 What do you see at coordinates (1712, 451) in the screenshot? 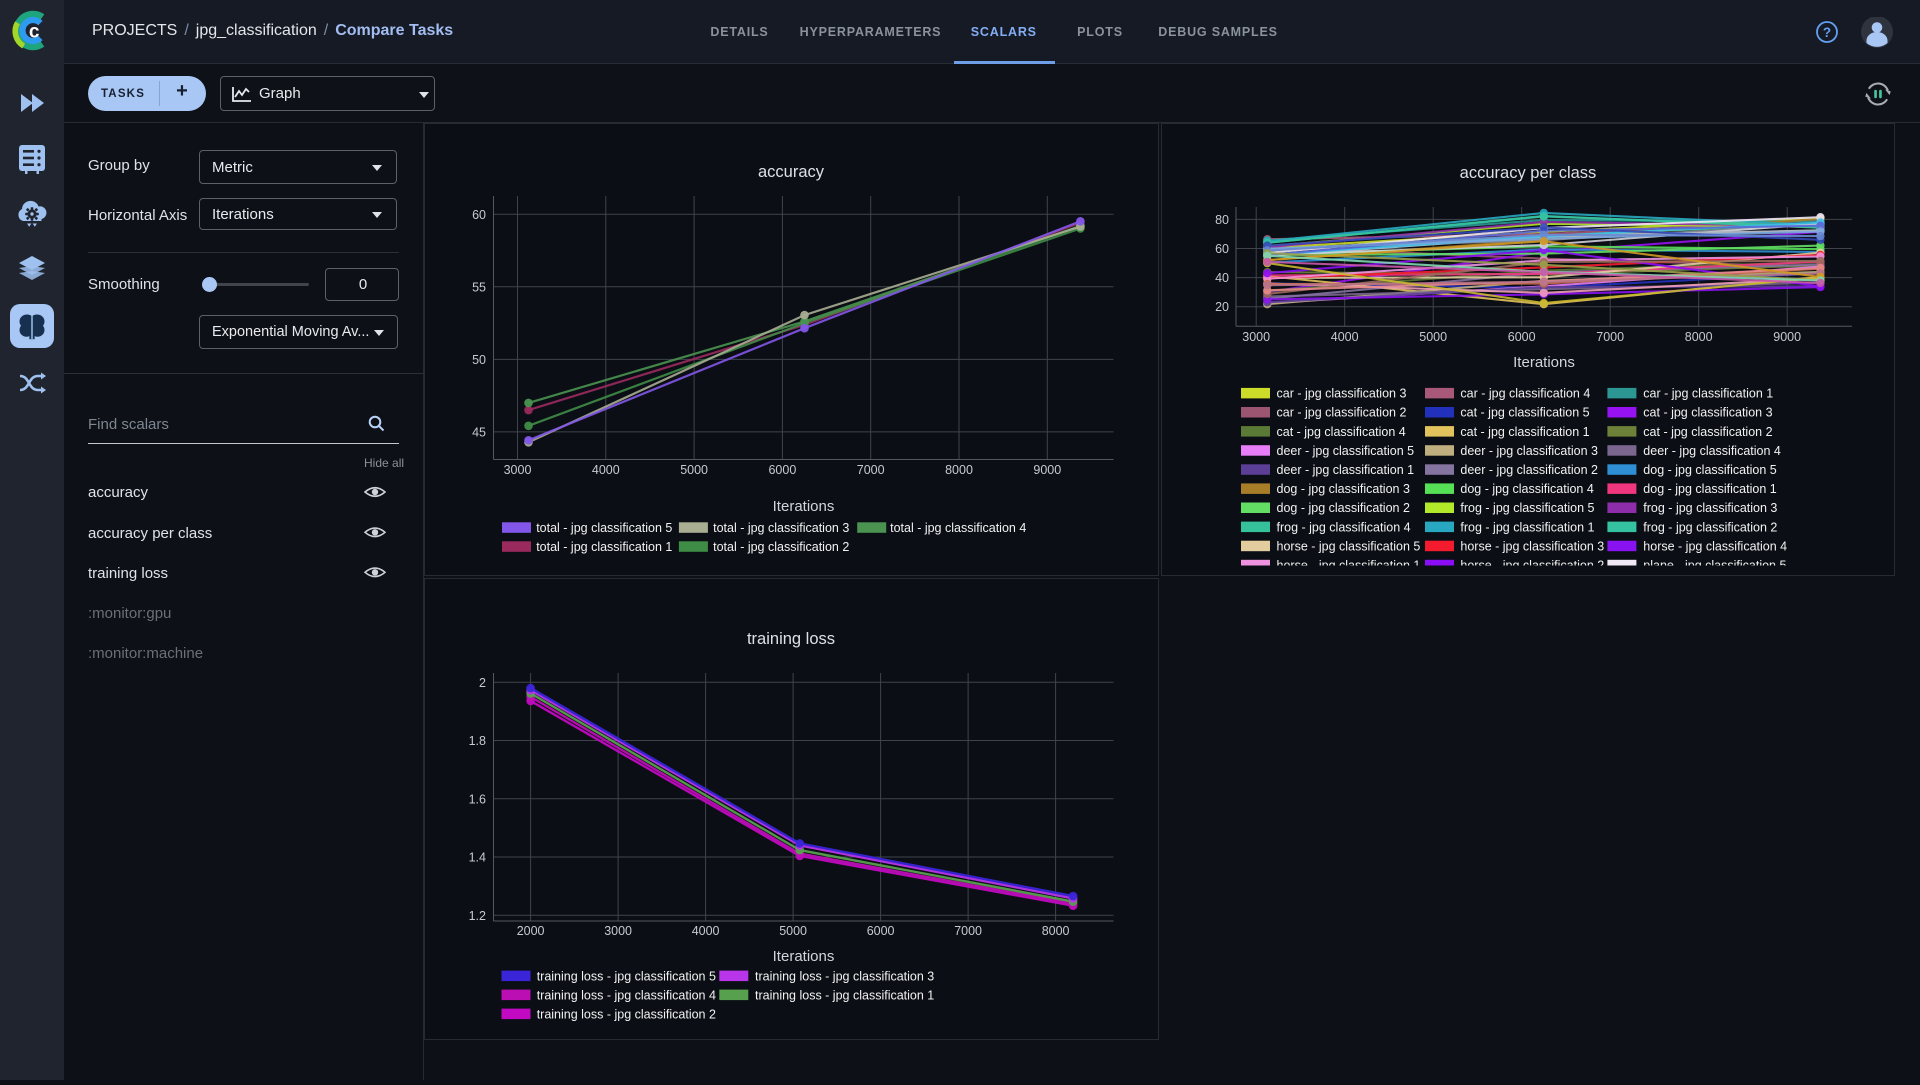
I see `svg-text: deer - jpg classification 4` at bounding box center [1712, 451].